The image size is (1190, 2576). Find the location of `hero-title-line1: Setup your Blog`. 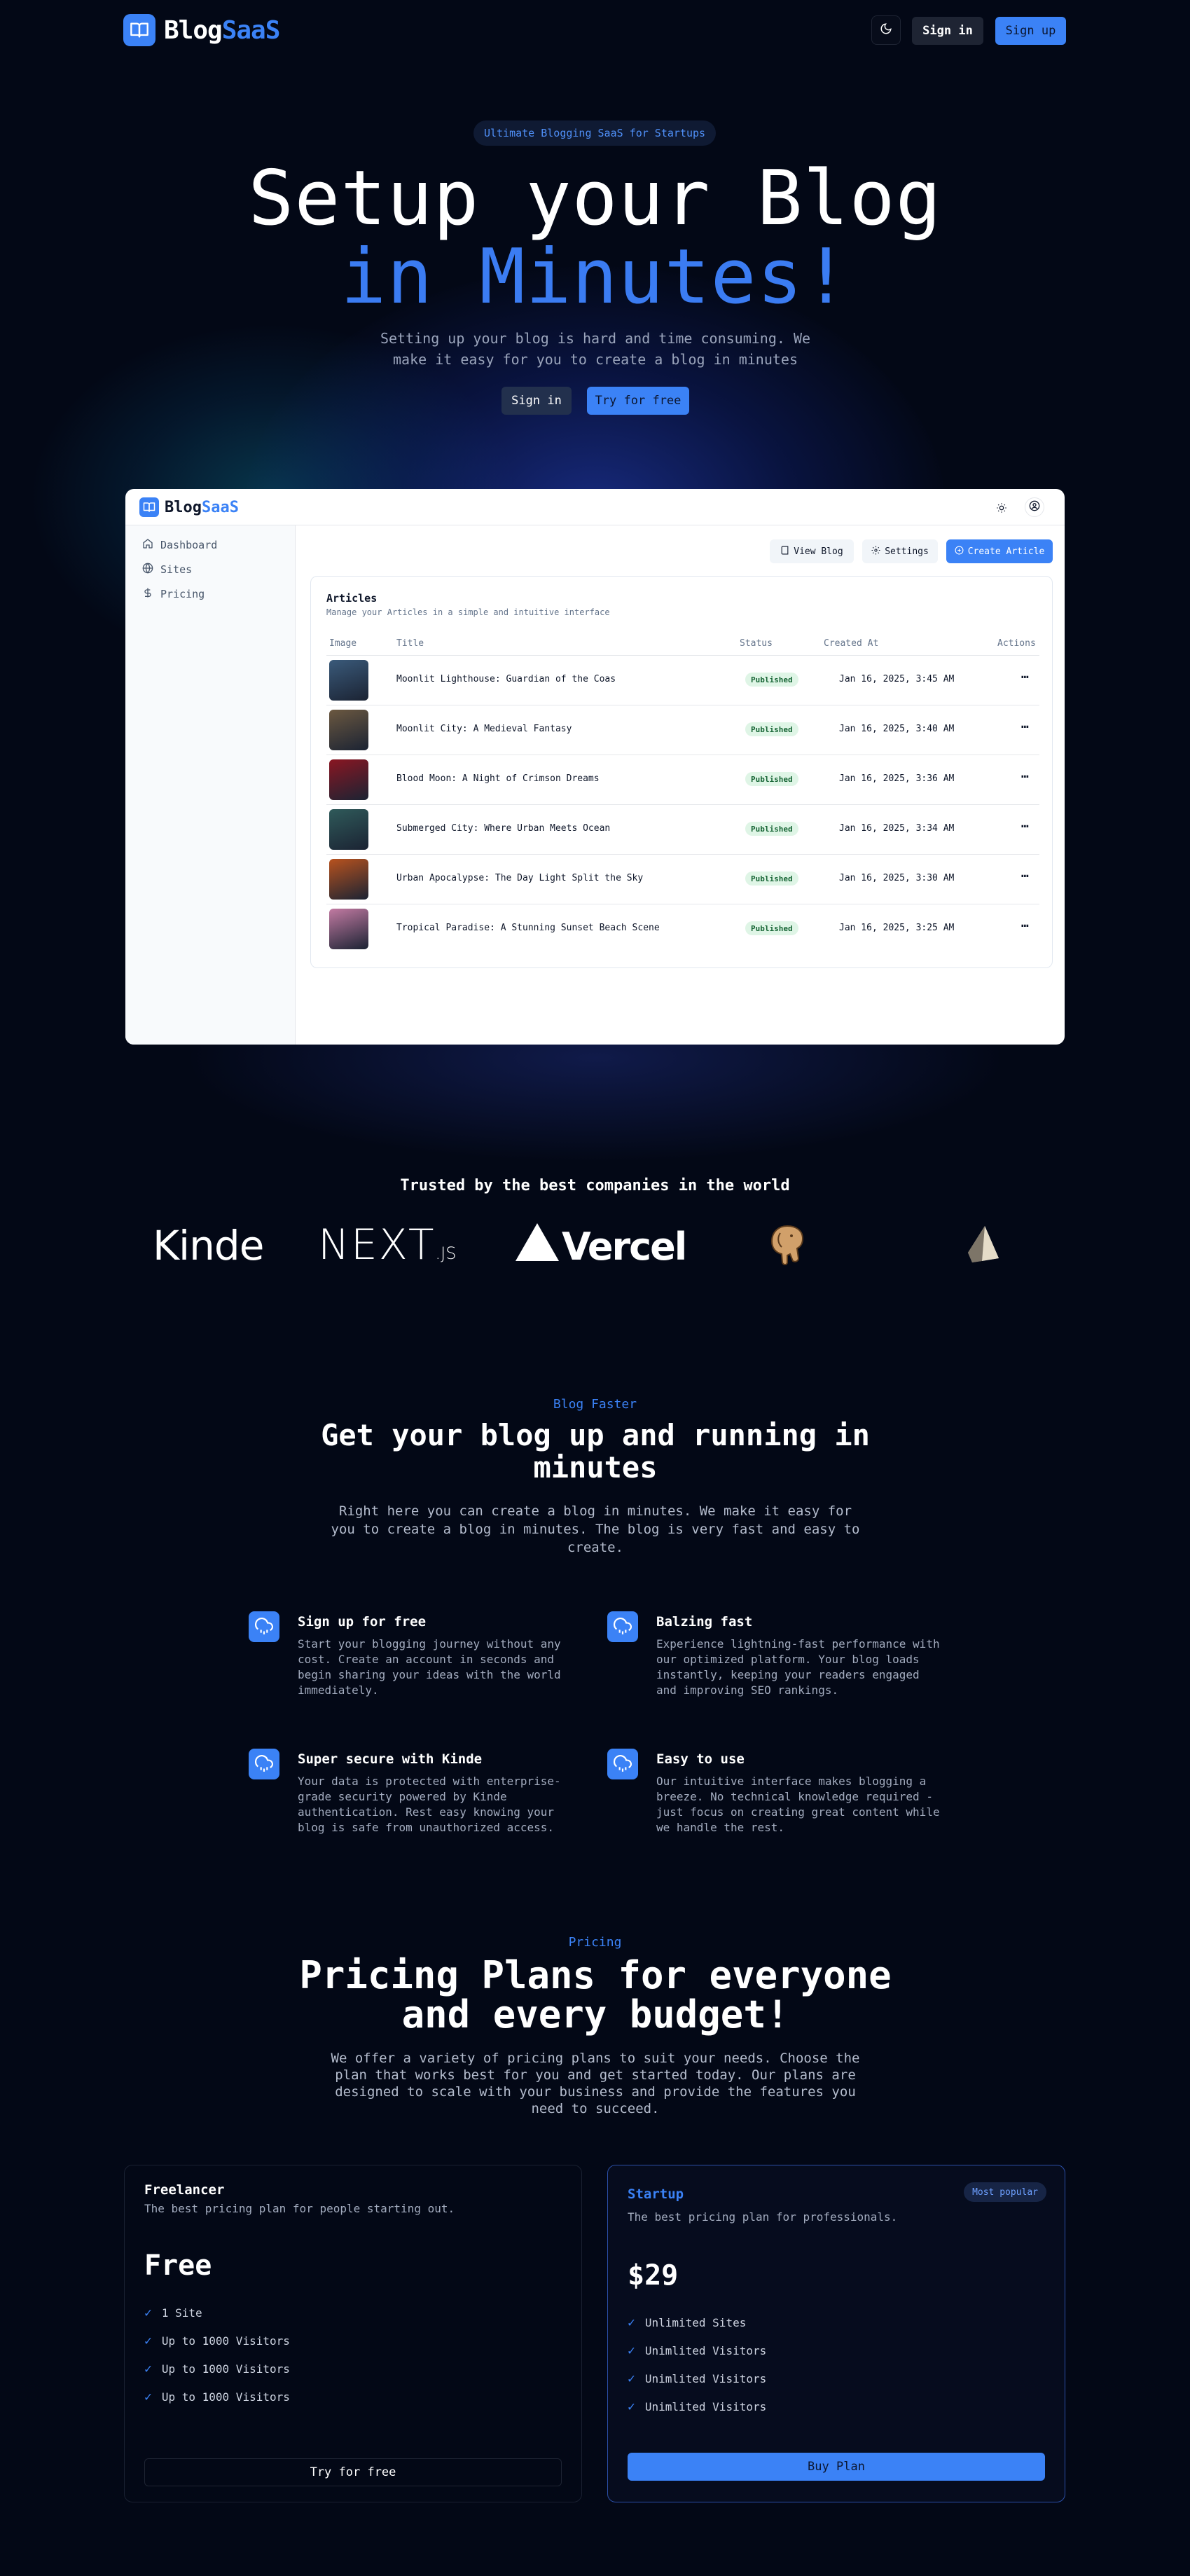

hero-title-line1: Setup your Blog is located at coordinates (595, 198).